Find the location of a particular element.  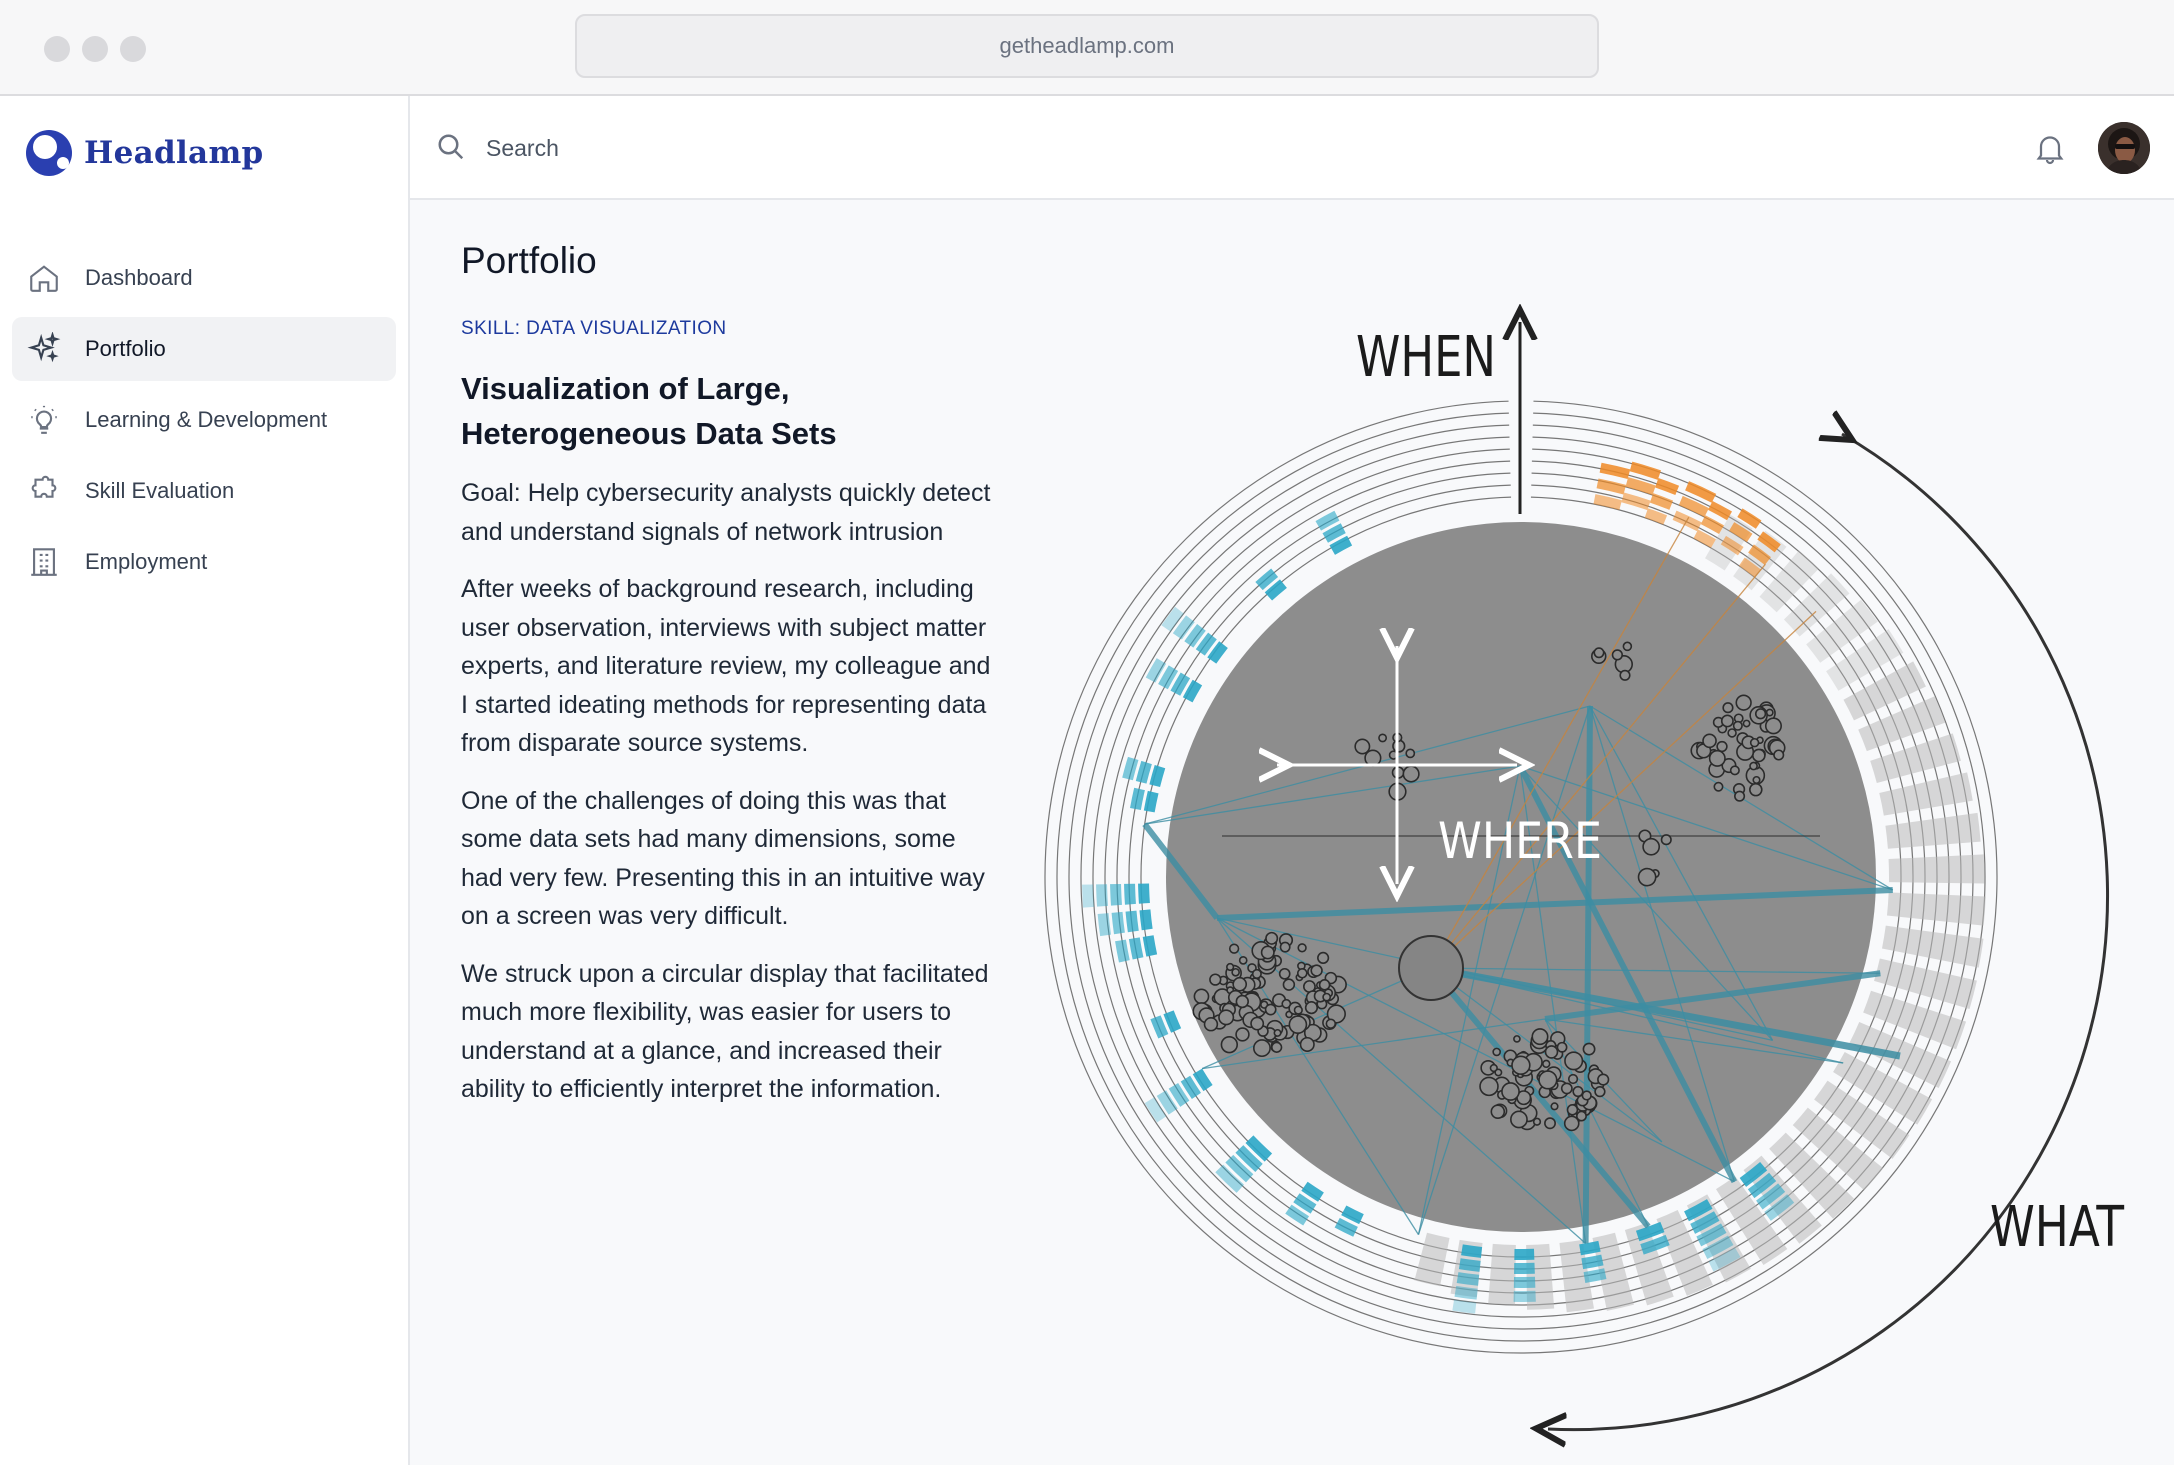

sidebar-item-label: Portfolio is located at coordinates (125, 348).